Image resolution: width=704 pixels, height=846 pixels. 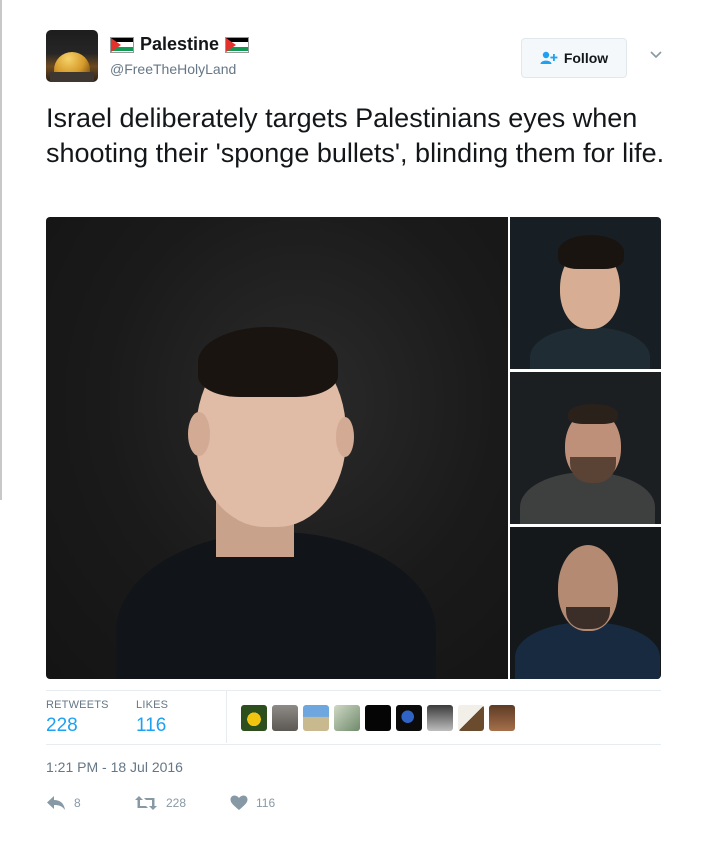 I want to click on heart-icon, so click(x=239, y=802).